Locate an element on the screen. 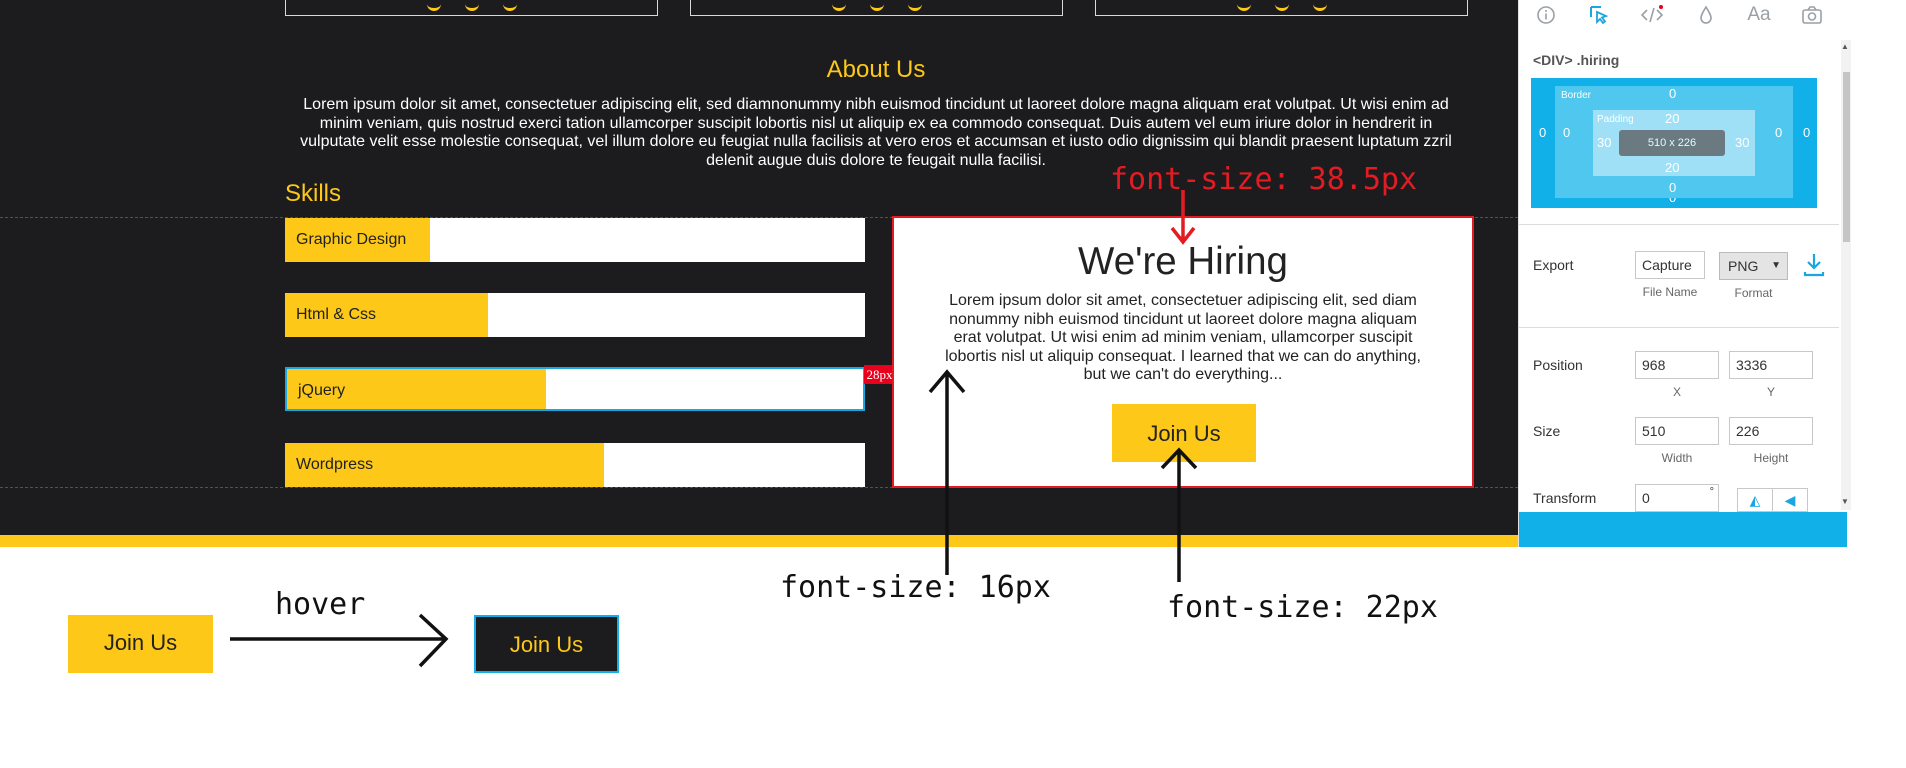  text-annotation-arrow is located at coordinates (947, 472).